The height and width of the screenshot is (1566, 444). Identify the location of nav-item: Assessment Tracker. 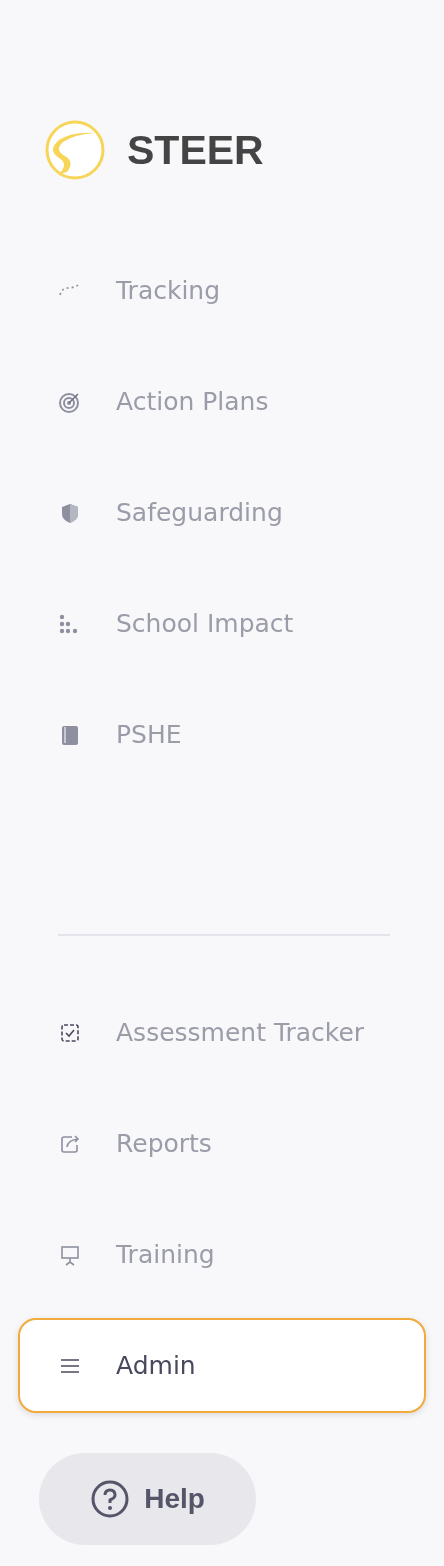
(222, 1032).